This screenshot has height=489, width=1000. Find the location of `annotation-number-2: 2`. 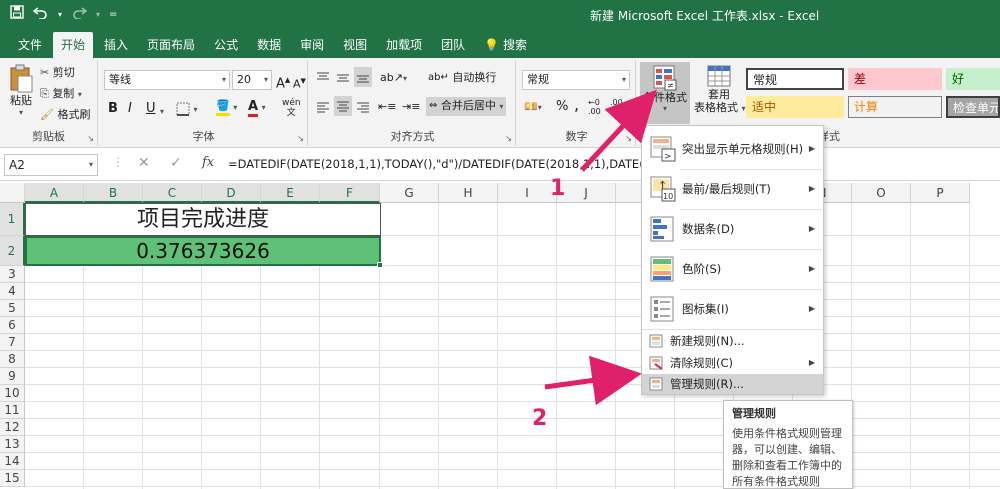

annotation-number-2: 2 is located at coordinates (540, 418).